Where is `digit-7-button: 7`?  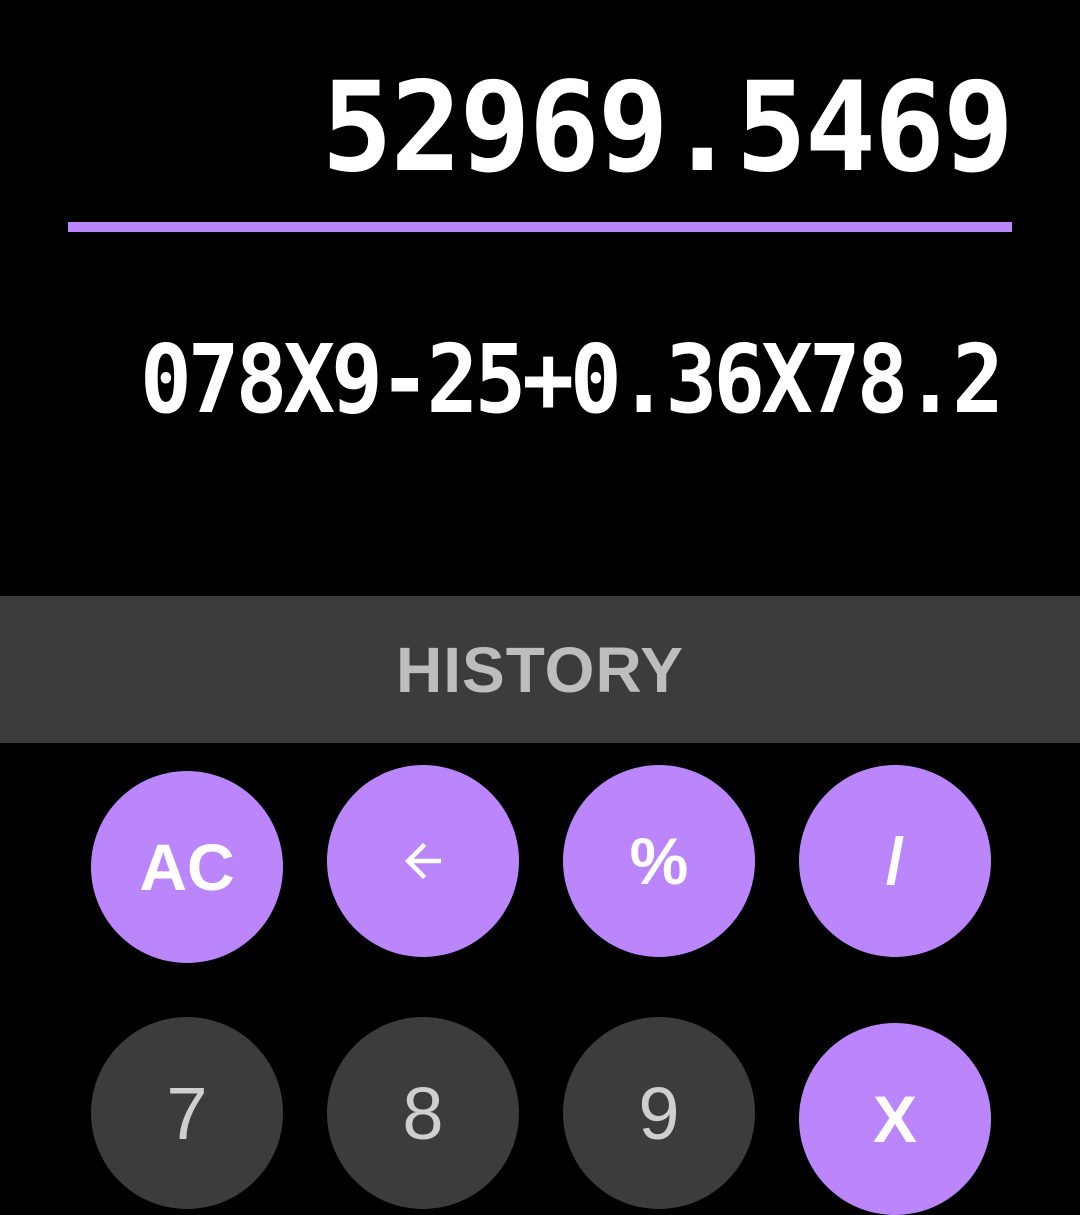
digit-7-button: 7 is located at coordinates (187, 1113).